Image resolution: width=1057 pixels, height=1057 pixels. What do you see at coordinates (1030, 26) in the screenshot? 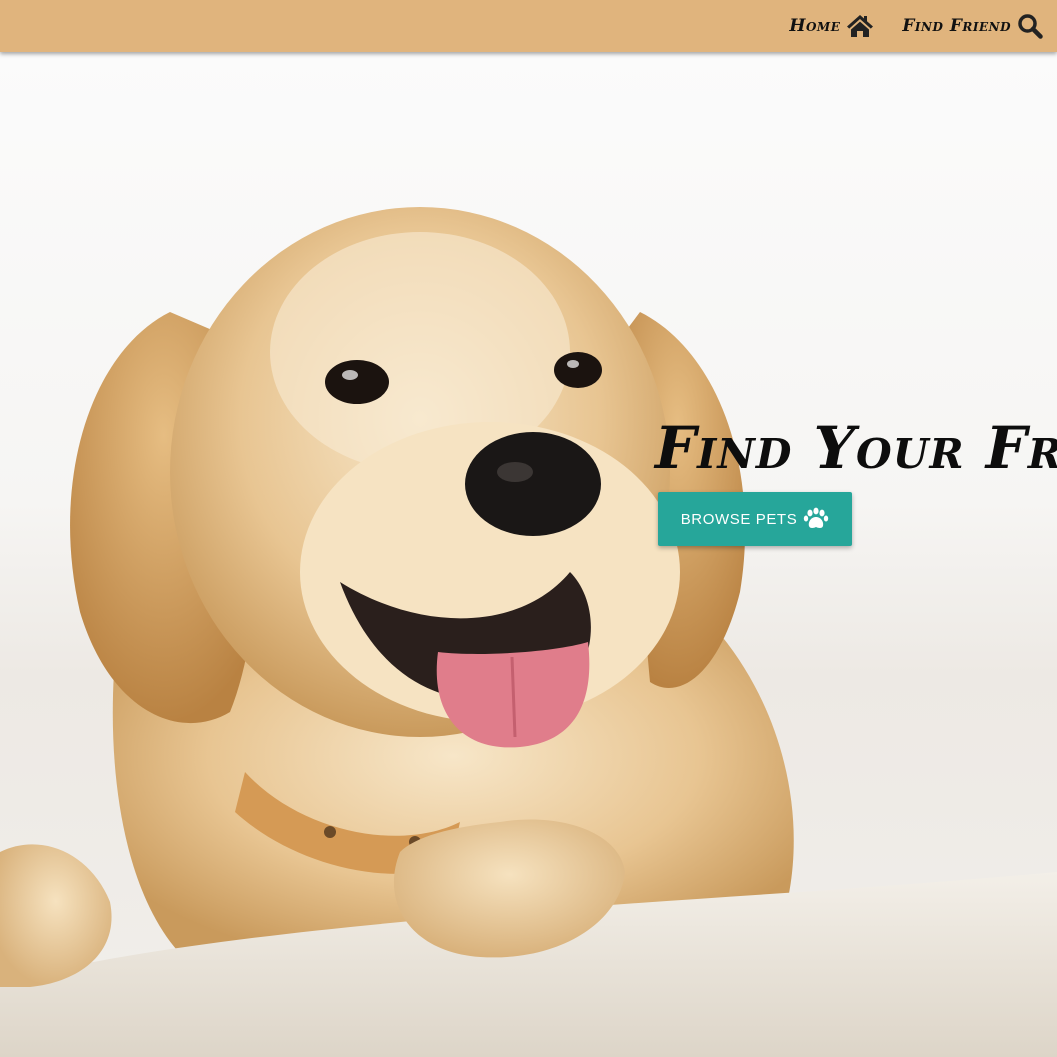
I see `search-icon` at bounding box center [1030, 26].